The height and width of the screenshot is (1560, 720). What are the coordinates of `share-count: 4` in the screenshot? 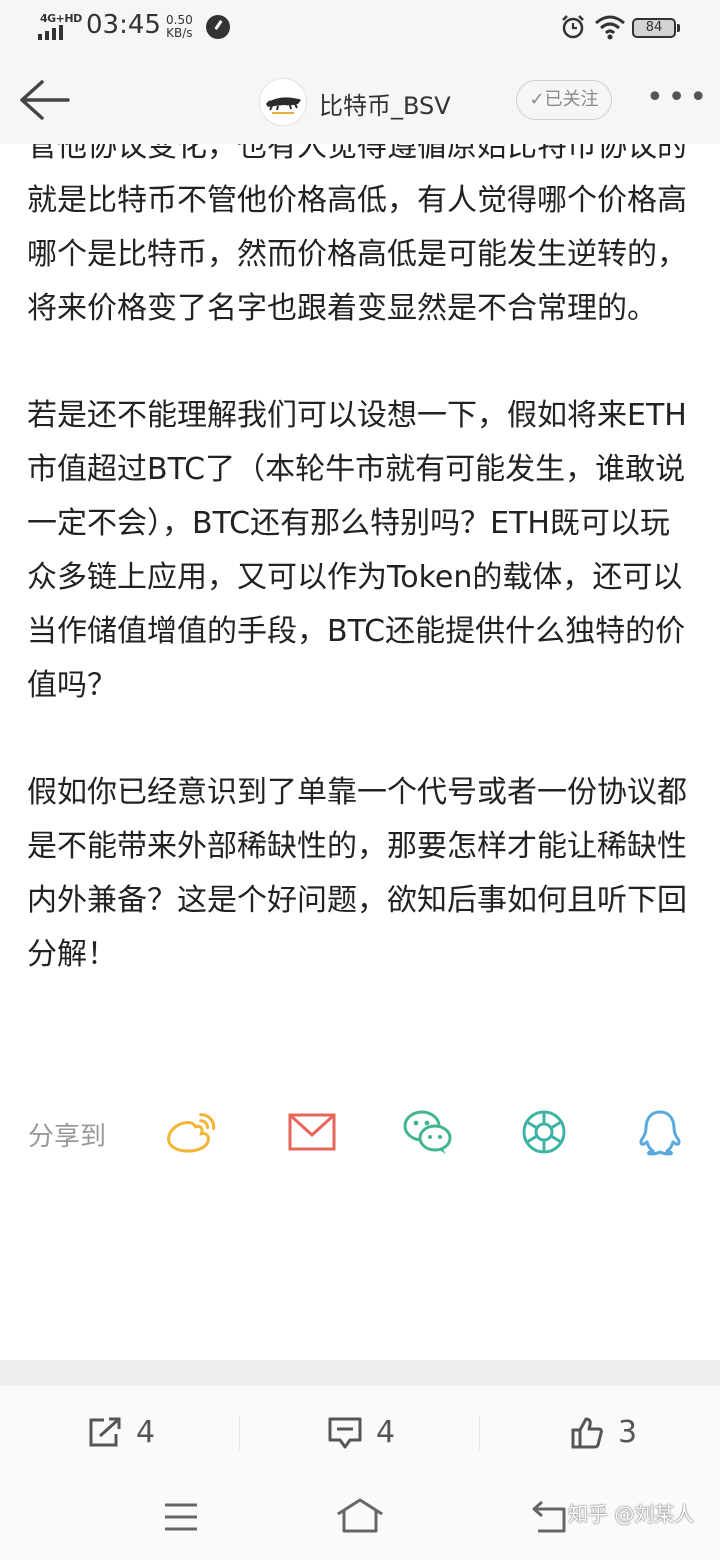 It's located at (146, 1432).